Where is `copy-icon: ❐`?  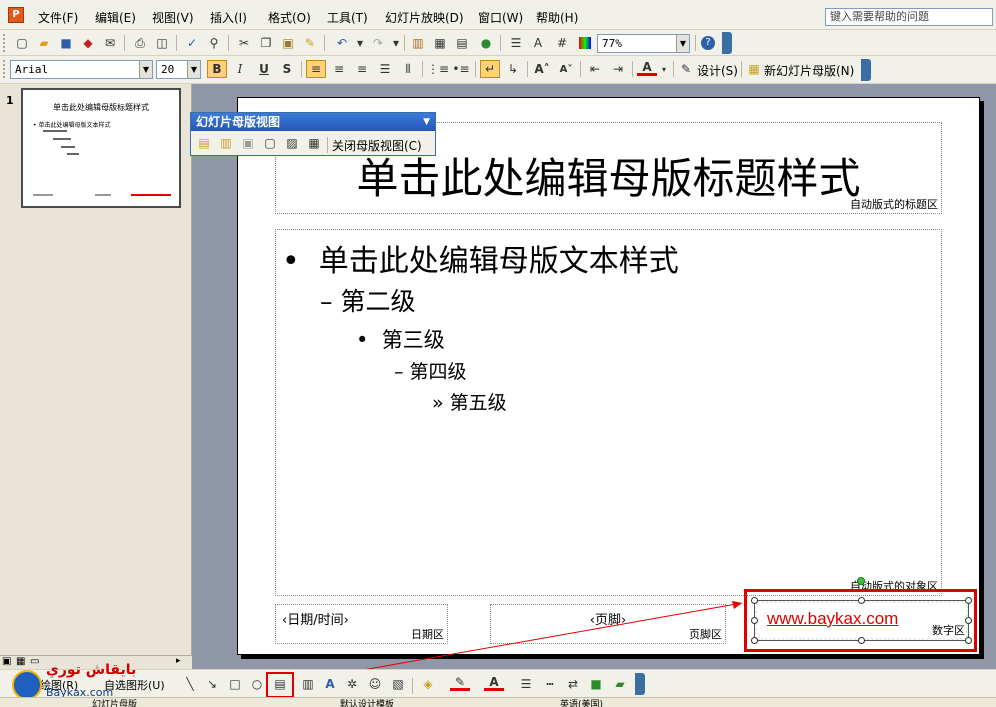
copy-icon: ❐ is located at coordinates (266, 43).